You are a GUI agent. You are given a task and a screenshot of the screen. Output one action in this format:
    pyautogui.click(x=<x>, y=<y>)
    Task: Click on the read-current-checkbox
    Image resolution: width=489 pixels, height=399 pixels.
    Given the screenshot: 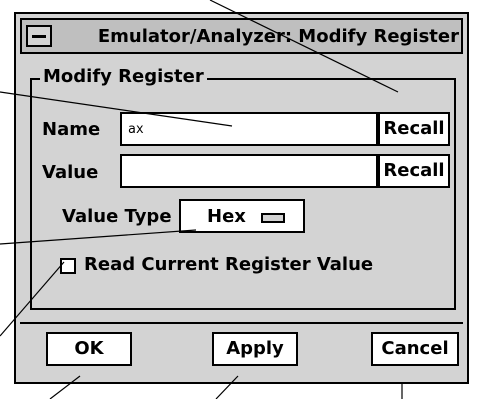 What is the action you would take?
    pyautogui.click(x=68, y=266)
    